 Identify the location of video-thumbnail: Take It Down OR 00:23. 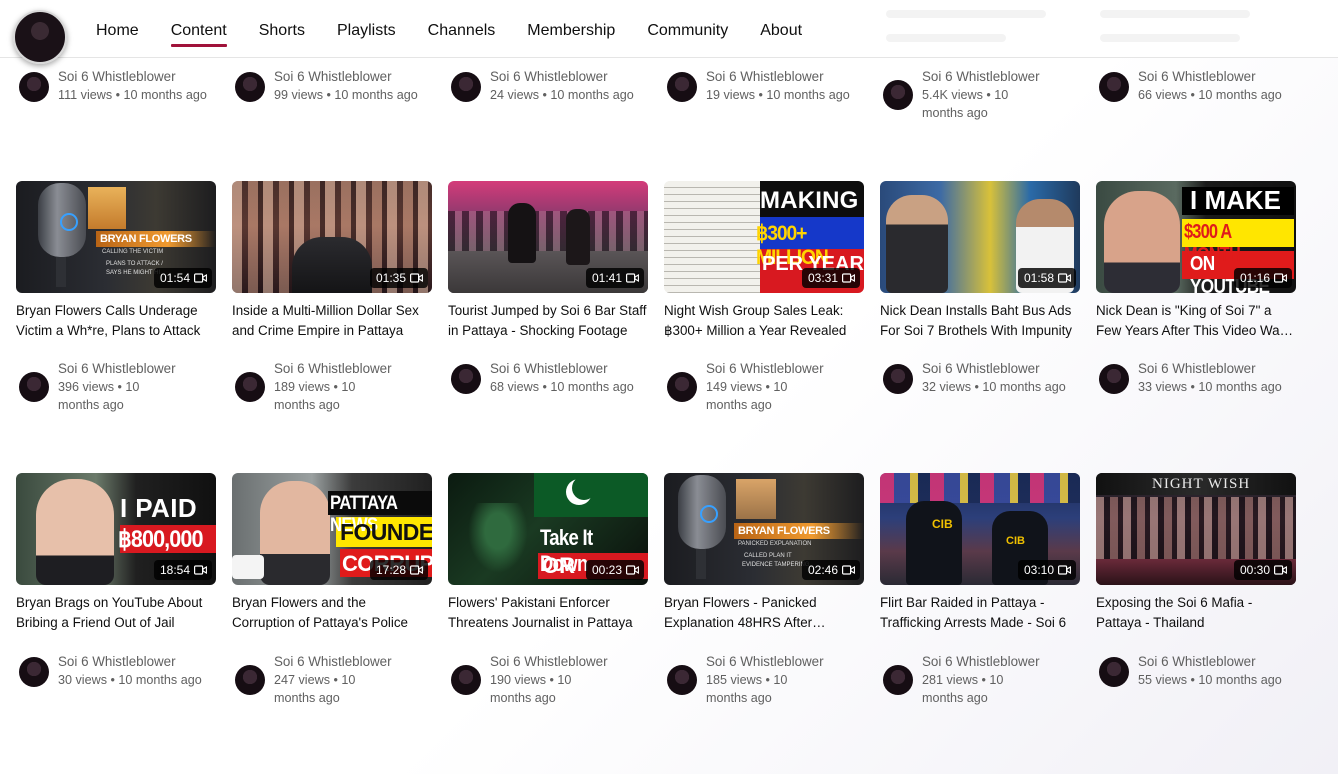
(548, 529).